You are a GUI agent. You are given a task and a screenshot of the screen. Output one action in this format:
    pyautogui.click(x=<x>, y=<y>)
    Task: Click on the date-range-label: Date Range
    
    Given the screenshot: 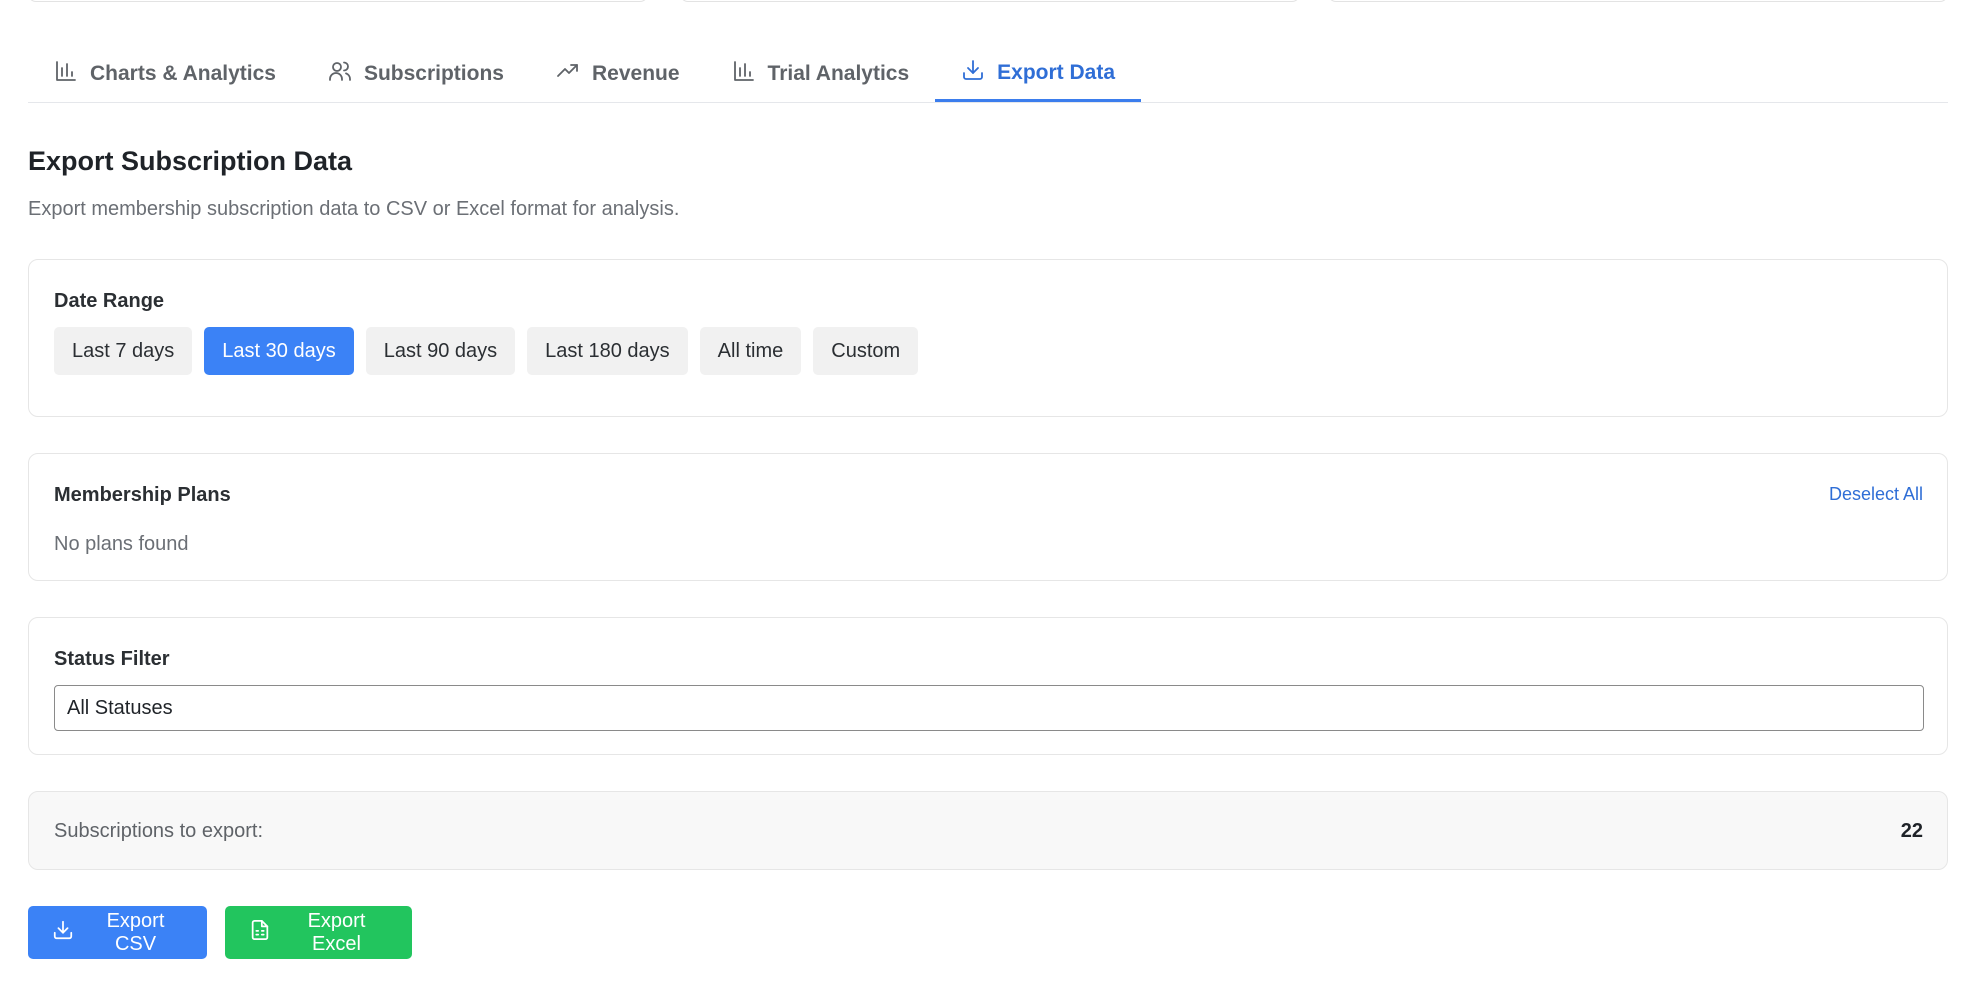 What is the action you would take?
    pyautogui.click(x=109, y=301)
    